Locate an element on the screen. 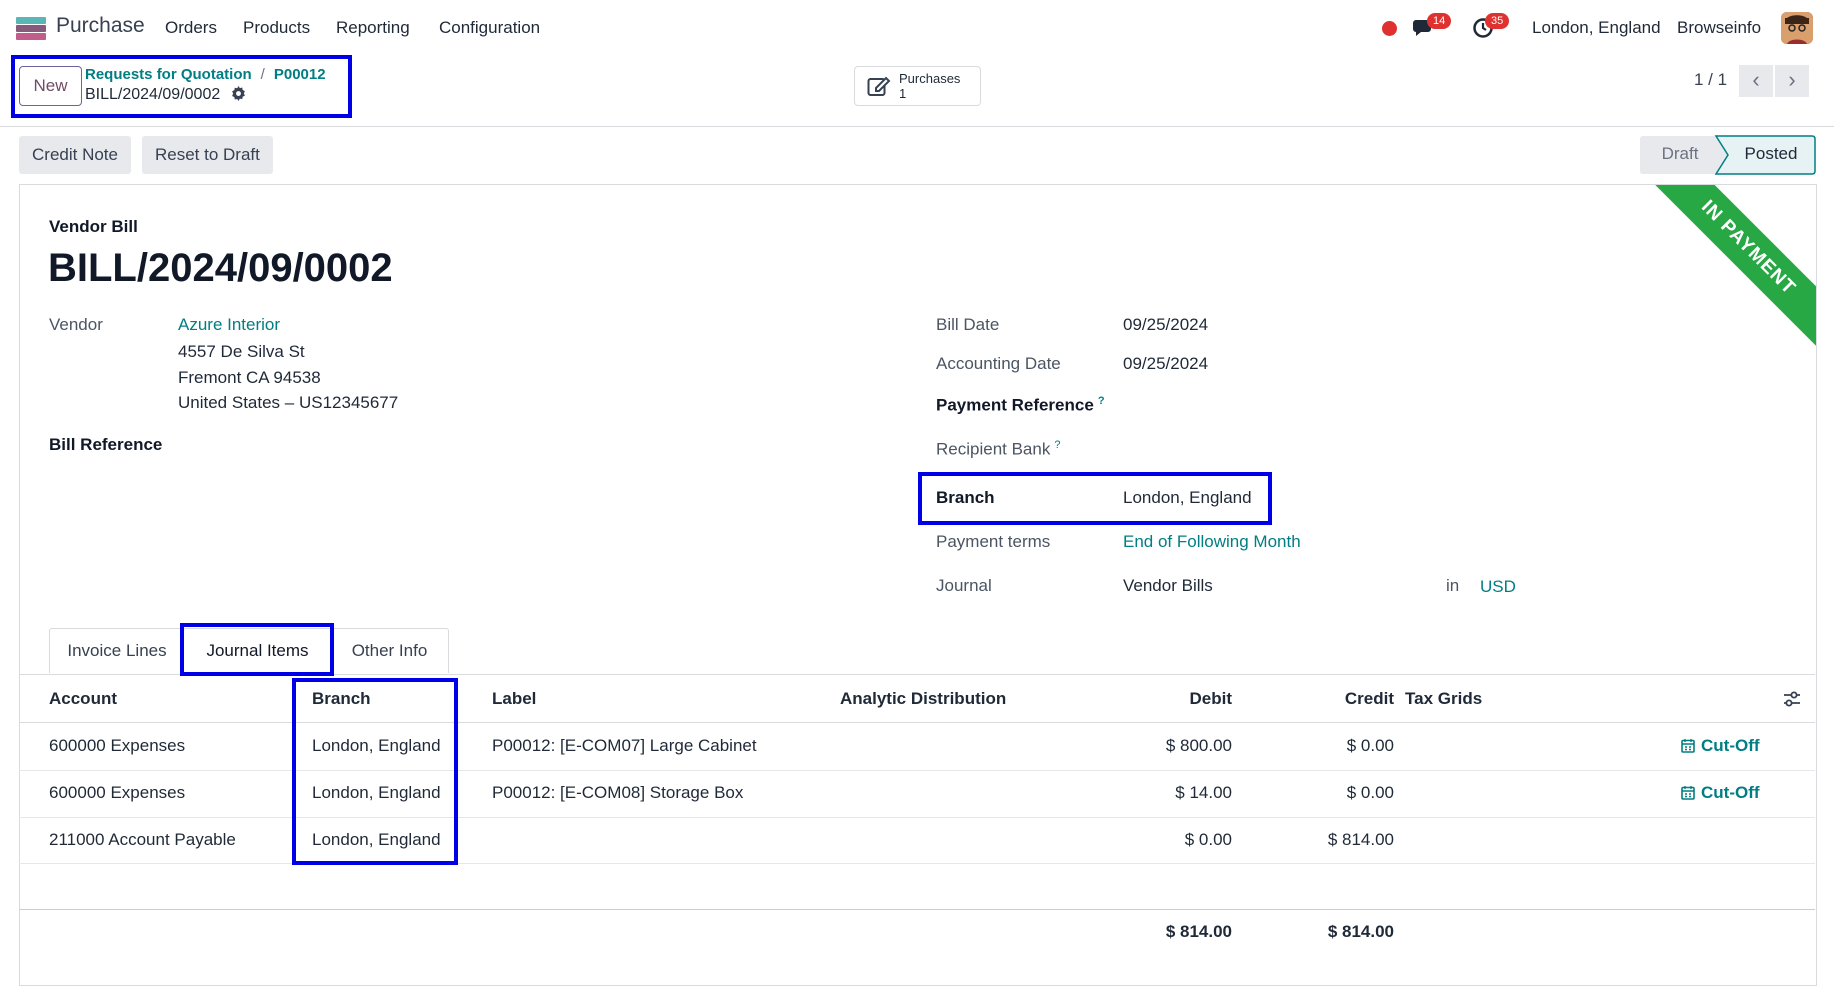 The image size is (1834, 986). payment-reference-text: Payment Reference is located at coordinates (1015, 405).